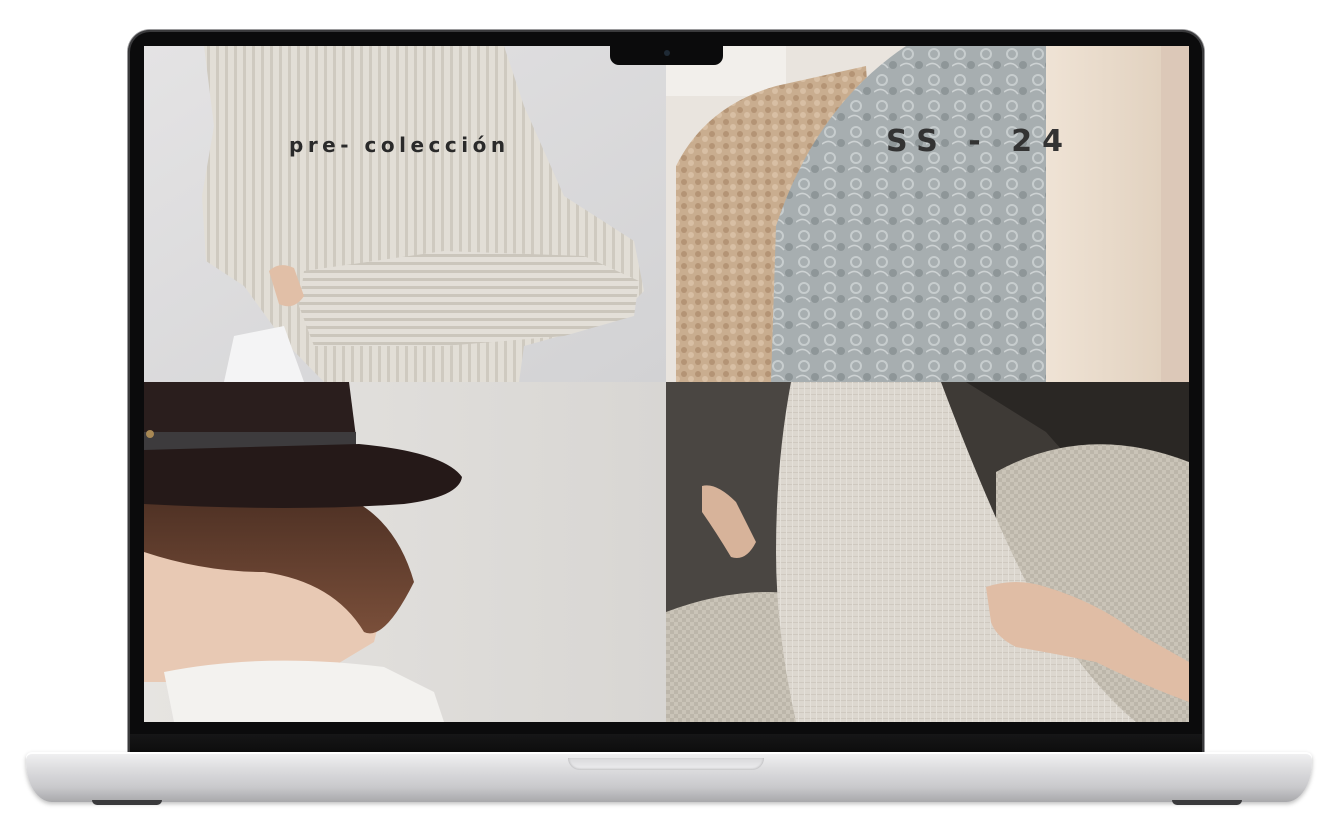 Image resolution: width=1344 pixels, height=829 pixels. What do you see at coordinates (666, 764) in the screenshot?
I see `lid-opening-notch` at bounding box center [666, 764].